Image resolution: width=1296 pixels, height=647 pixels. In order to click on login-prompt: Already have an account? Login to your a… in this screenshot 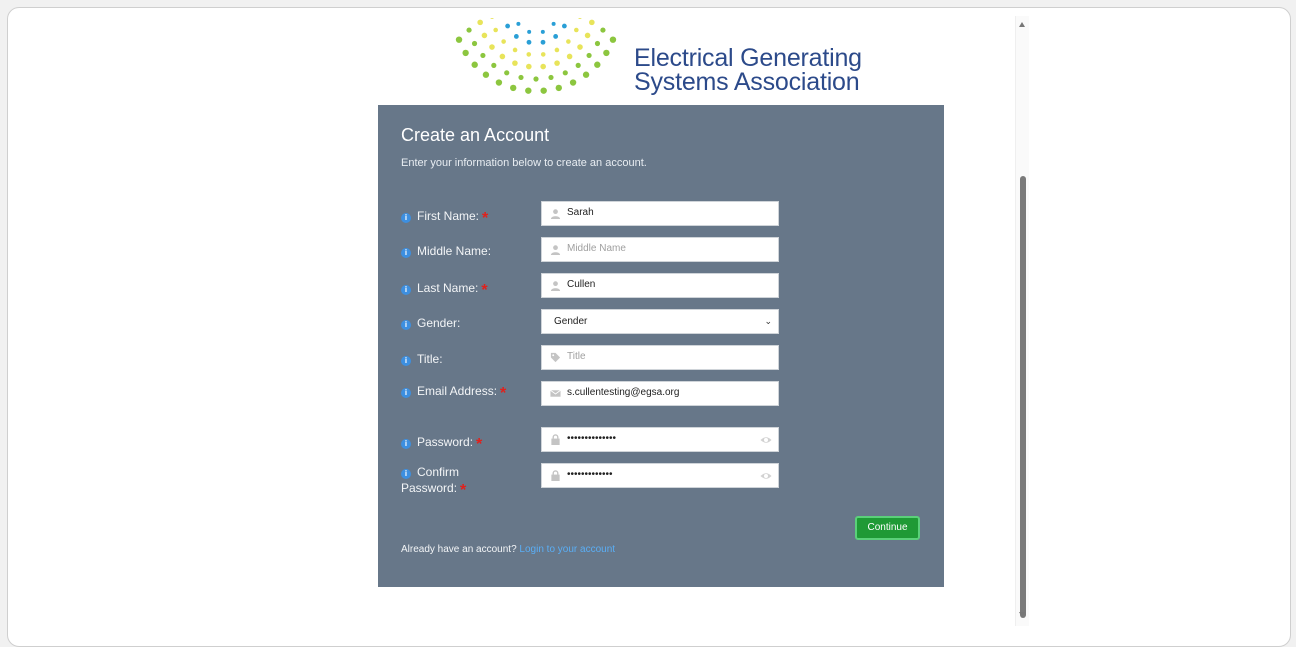, I will do `click(508, 549)`.